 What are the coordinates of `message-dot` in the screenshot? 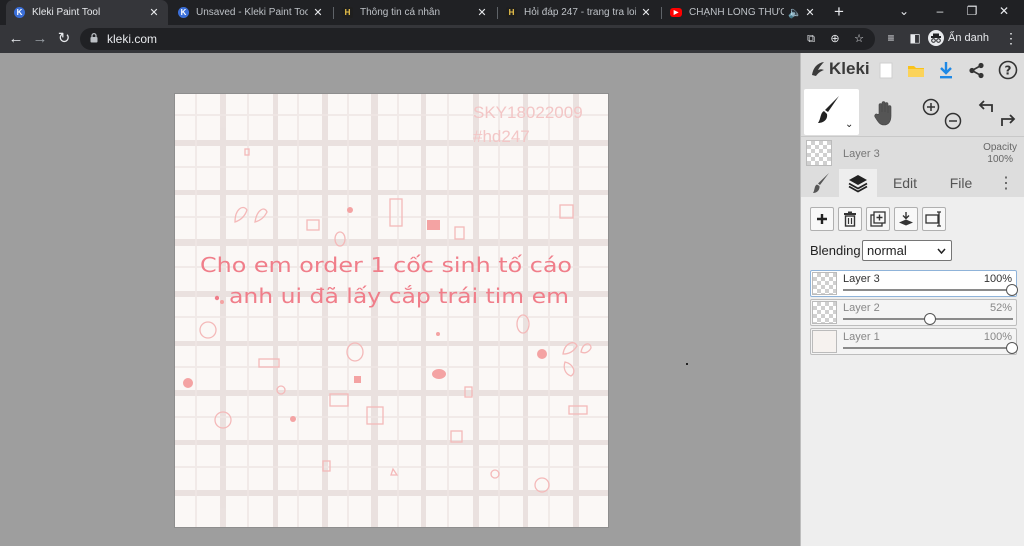 It's located at (217, 298).